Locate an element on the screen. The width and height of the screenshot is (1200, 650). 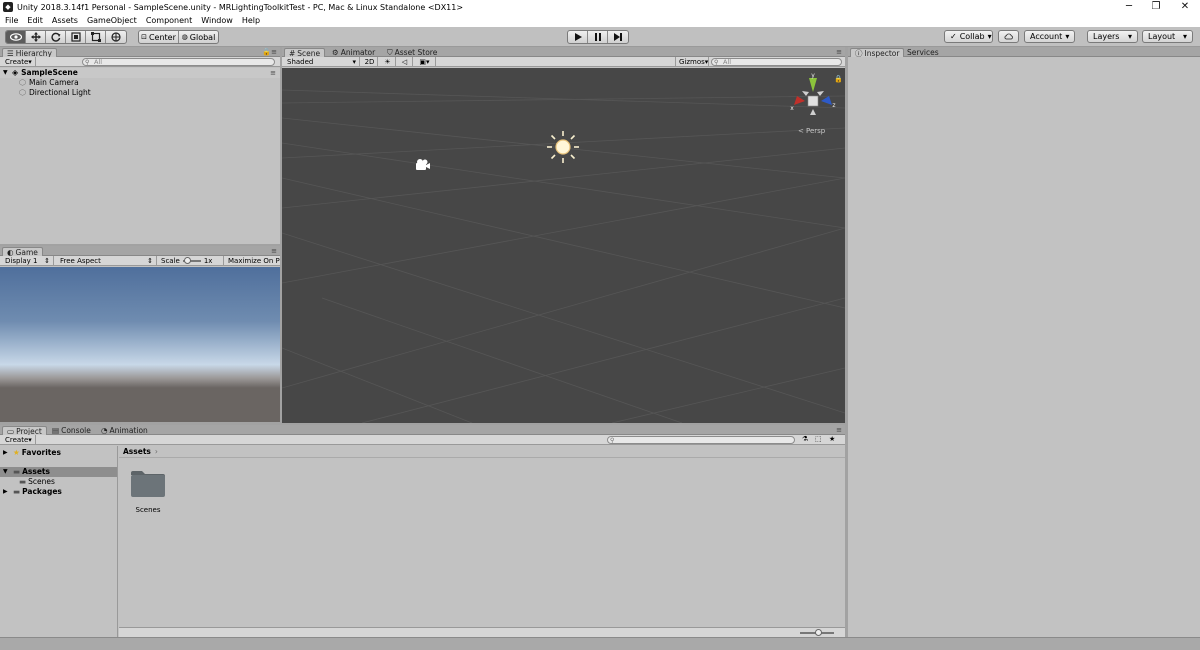
tab-hierarchy: ☰ Hierarchy is located at coordinates (29, 53).